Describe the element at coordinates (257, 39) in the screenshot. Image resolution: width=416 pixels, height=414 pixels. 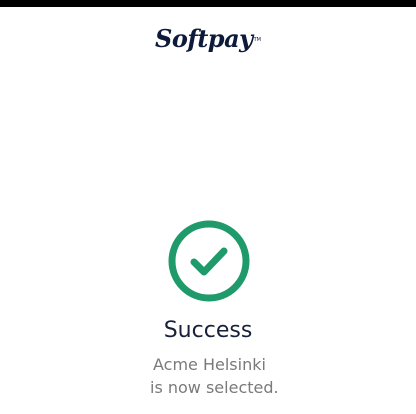
I see `logo-trademark: TM` at that location.